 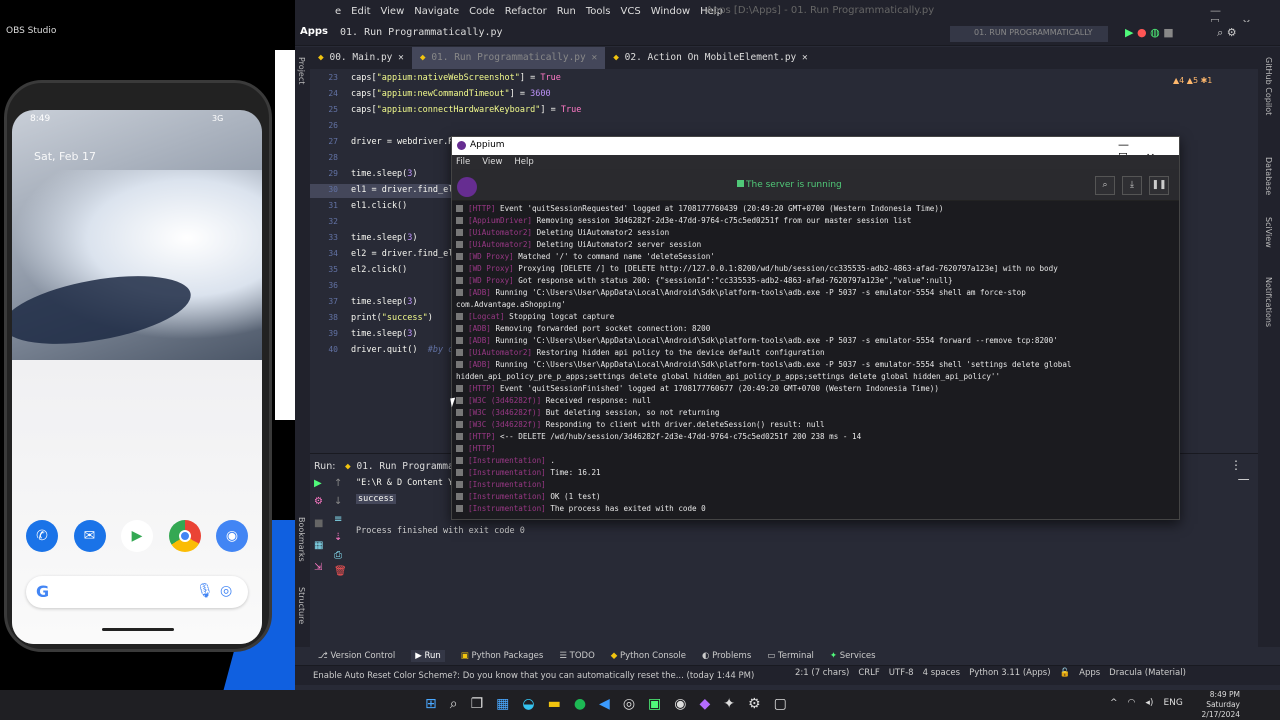 What do you see at coordinates (1149, 703) in the screenshot?
I see `volume-icon: ◂)` at bounding box center [1149, 703].